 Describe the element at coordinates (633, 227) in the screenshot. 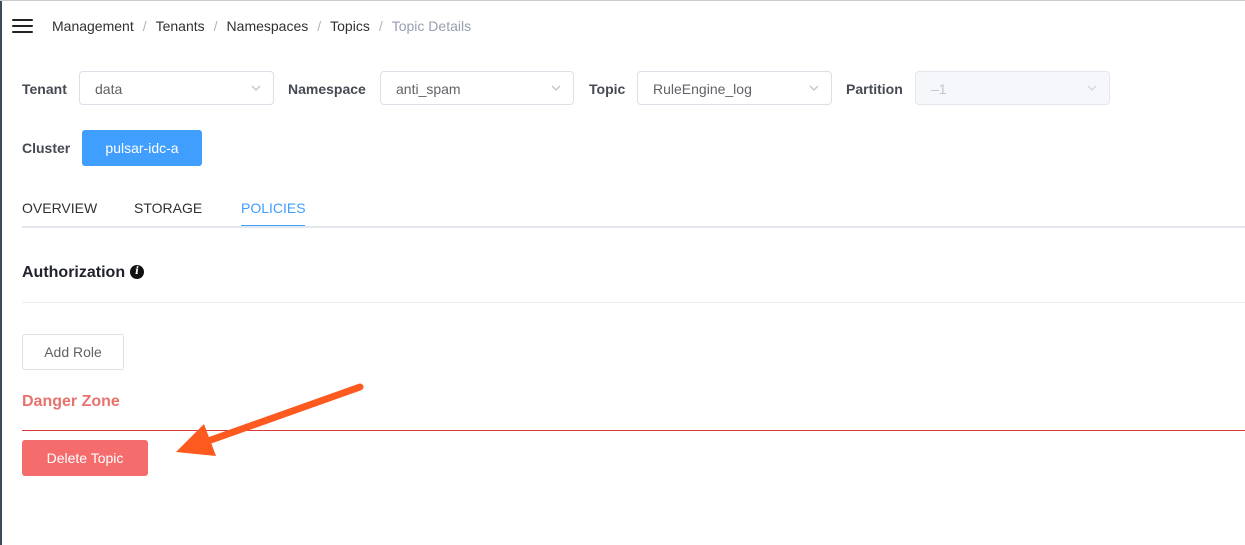

I see `tabs-divider` at that location.